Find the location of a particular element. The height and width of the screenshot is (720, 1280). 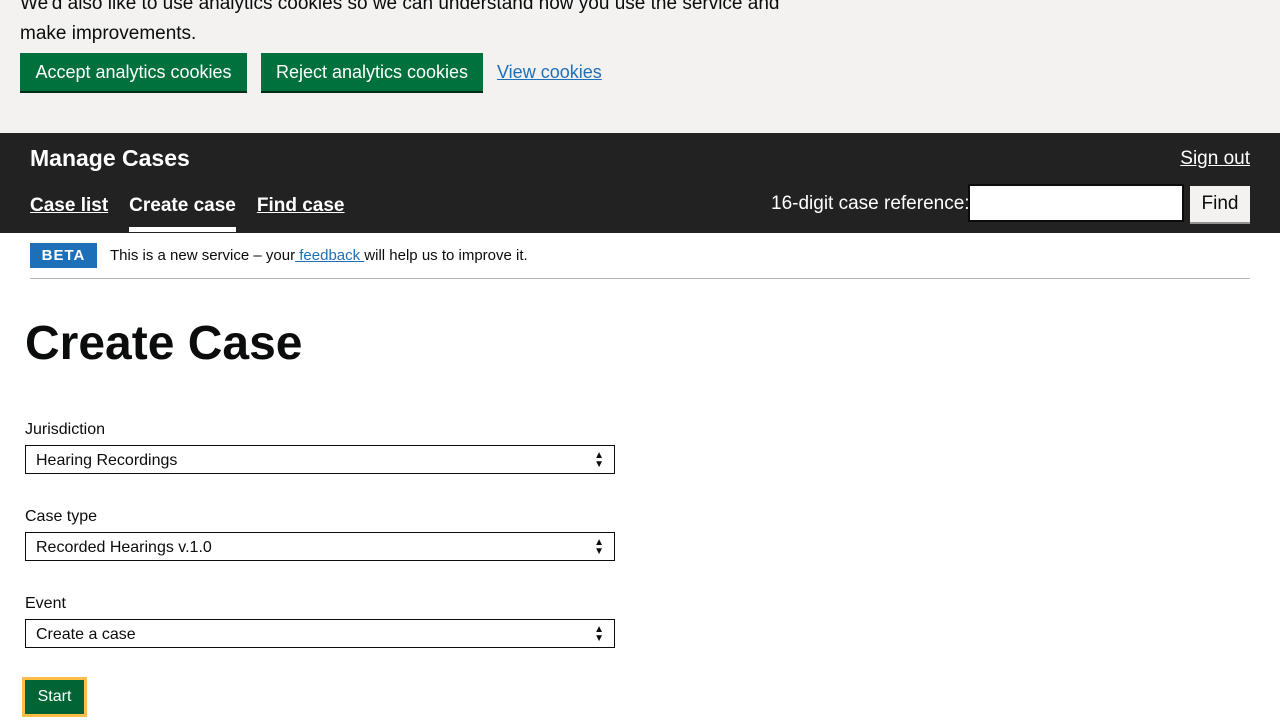

case-type-select: Recorded Hearings v.1.0 ▲ ▼ is located at coordinates (320, 546).